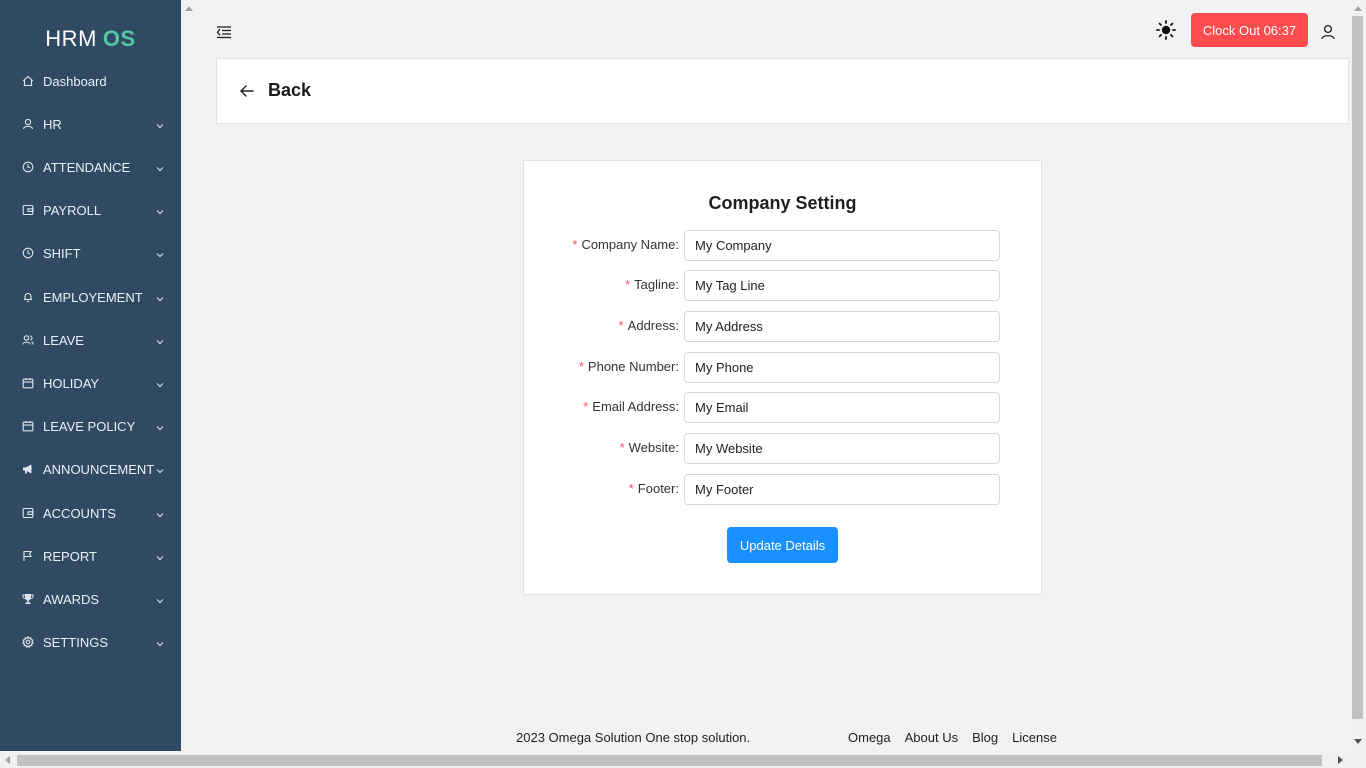 The image size is (1366, 768). What do you see at coordinates (290, 90) in the screenshot?
I see `back-label: Back` at bounding box center [290, 90].